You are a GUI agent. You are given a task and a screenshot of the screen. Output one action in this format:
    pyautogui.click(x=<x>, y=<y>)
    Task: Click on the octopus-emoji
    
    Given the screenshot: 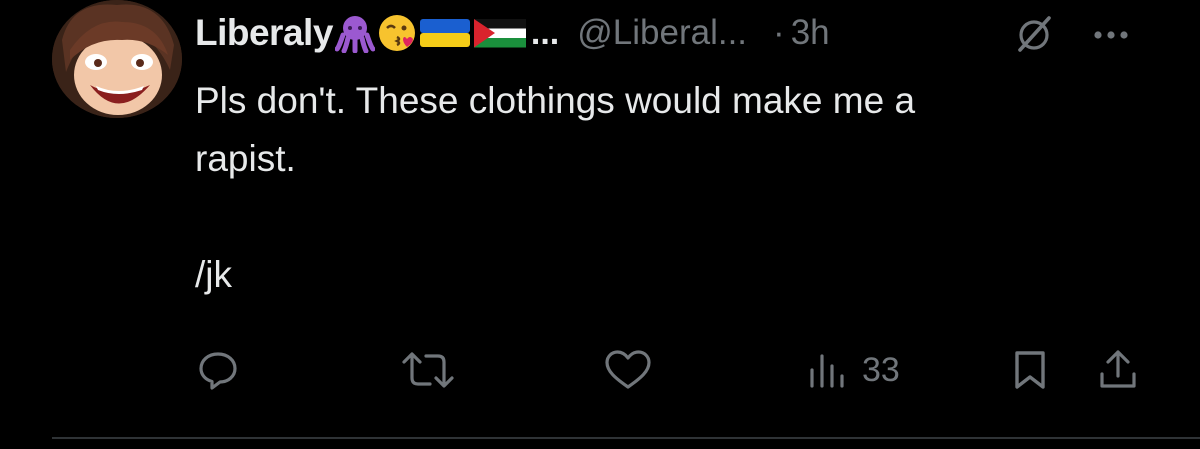 What is the action you would take?
    pyautogui.click(x=355, y=33)
    